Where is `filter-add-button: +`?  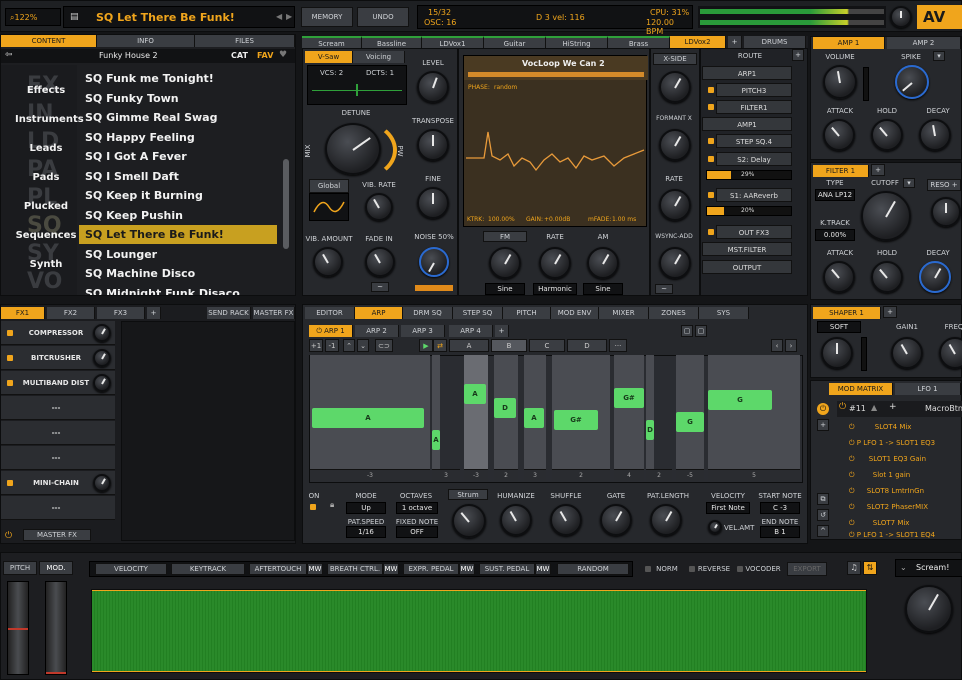
filter-add-button: + is located at coordinates (878, 170).